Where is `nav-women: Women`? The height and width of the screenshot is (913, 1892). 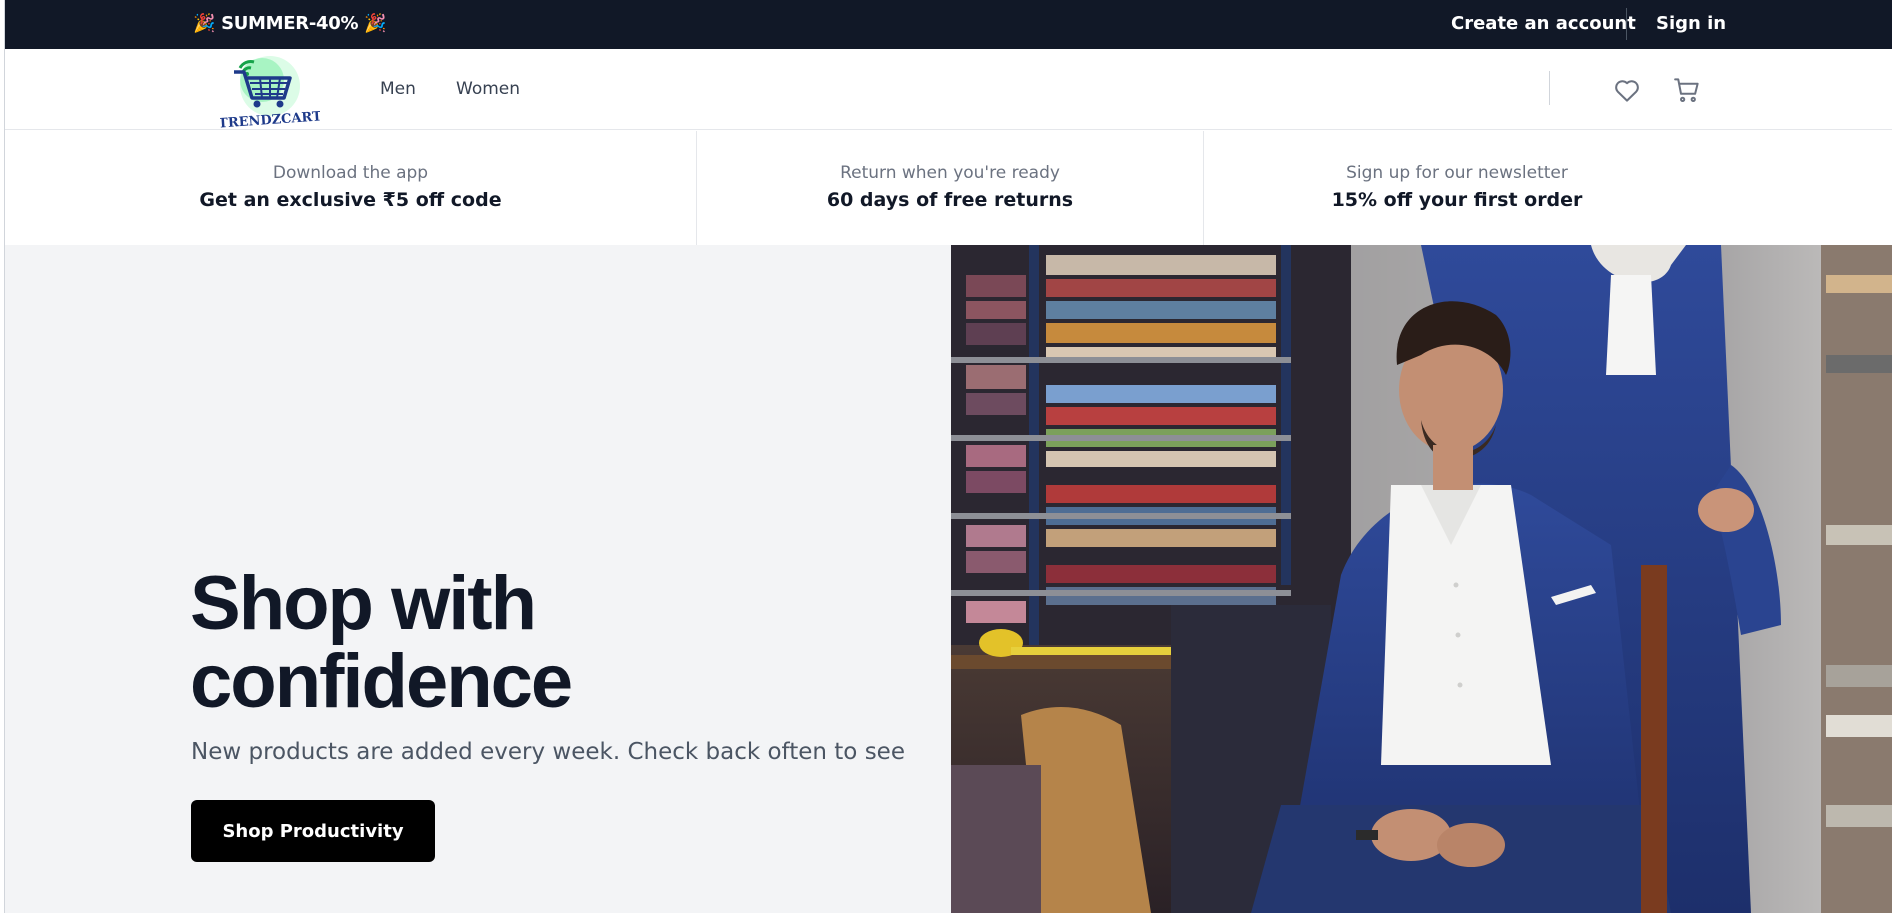
nav-women: Women is located at coordinates (488, 89).